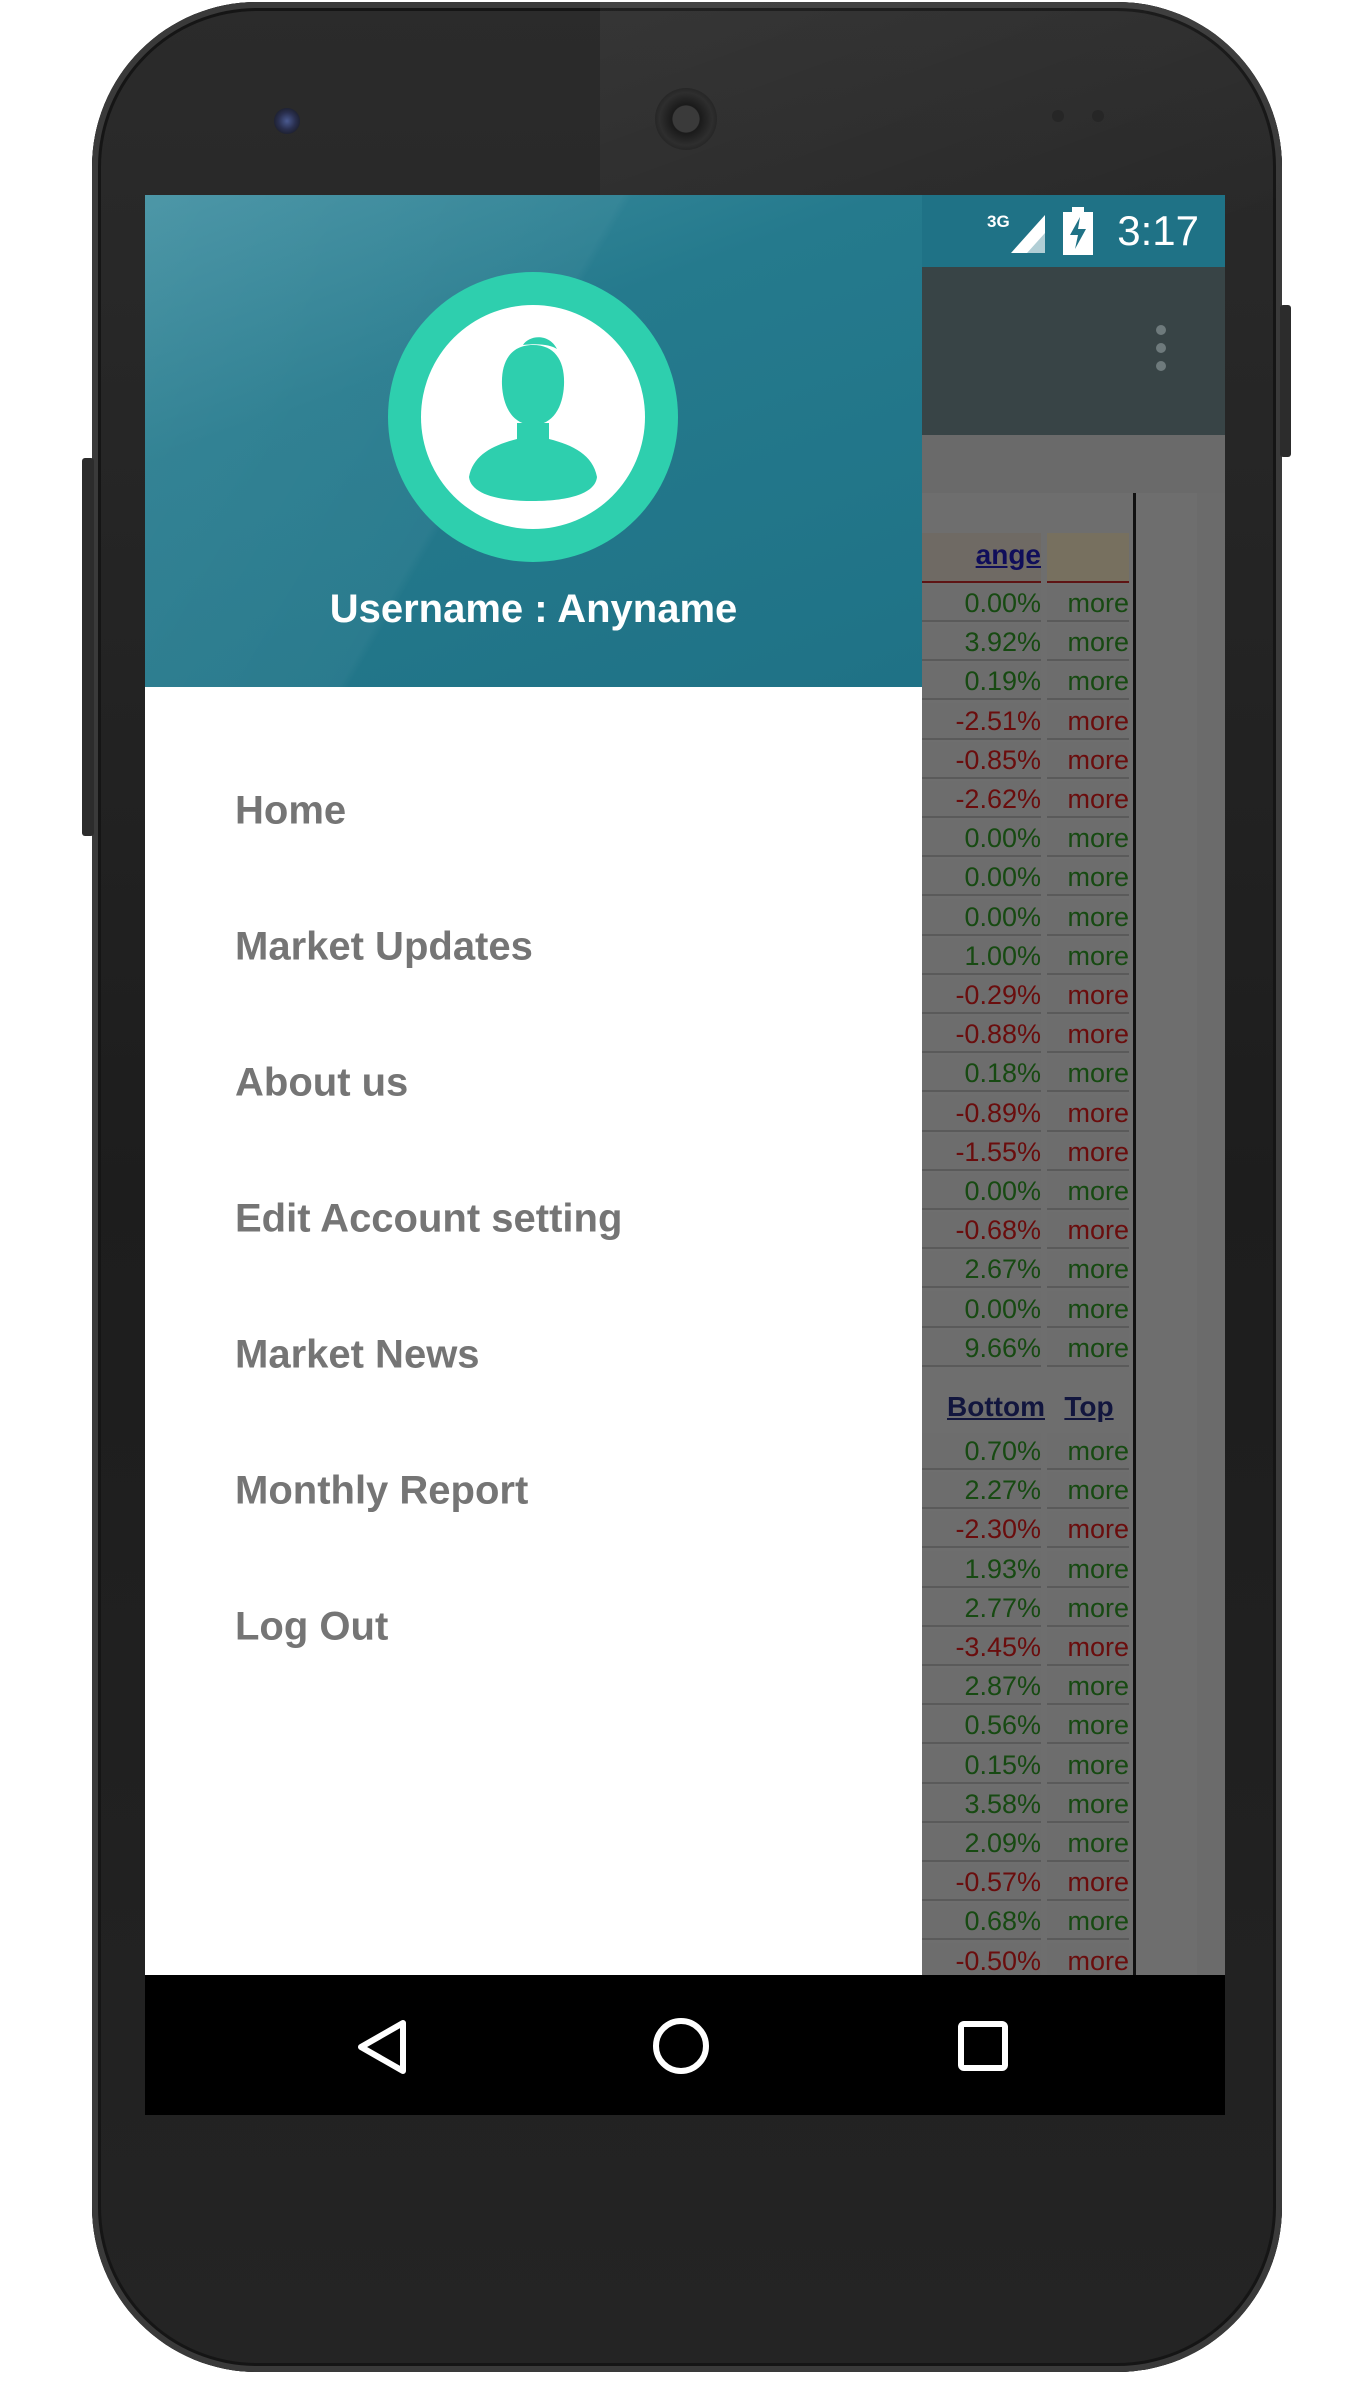 This screenshot has width=1370, height=2405. I want to click on table-row: 1.93% more, so click(1026, 1569).